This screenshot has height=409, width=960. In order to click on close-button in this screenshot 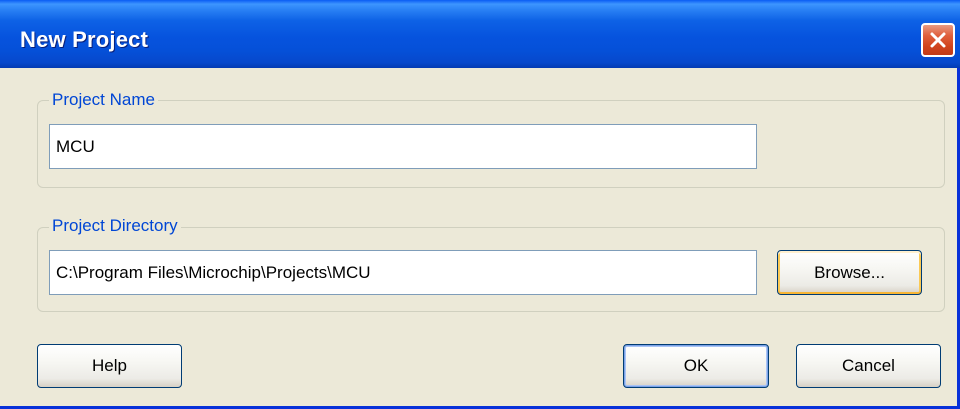, I will do `click(938, 40)`.